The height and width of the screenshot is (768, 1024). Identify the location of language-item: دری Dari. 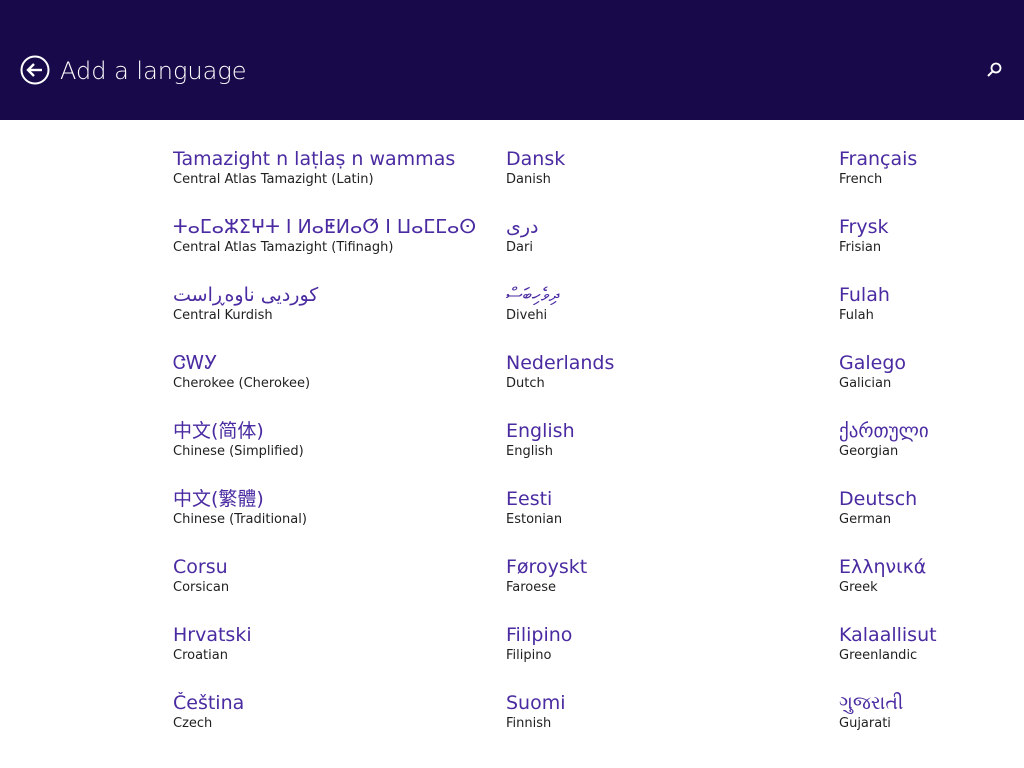
(666, 250).